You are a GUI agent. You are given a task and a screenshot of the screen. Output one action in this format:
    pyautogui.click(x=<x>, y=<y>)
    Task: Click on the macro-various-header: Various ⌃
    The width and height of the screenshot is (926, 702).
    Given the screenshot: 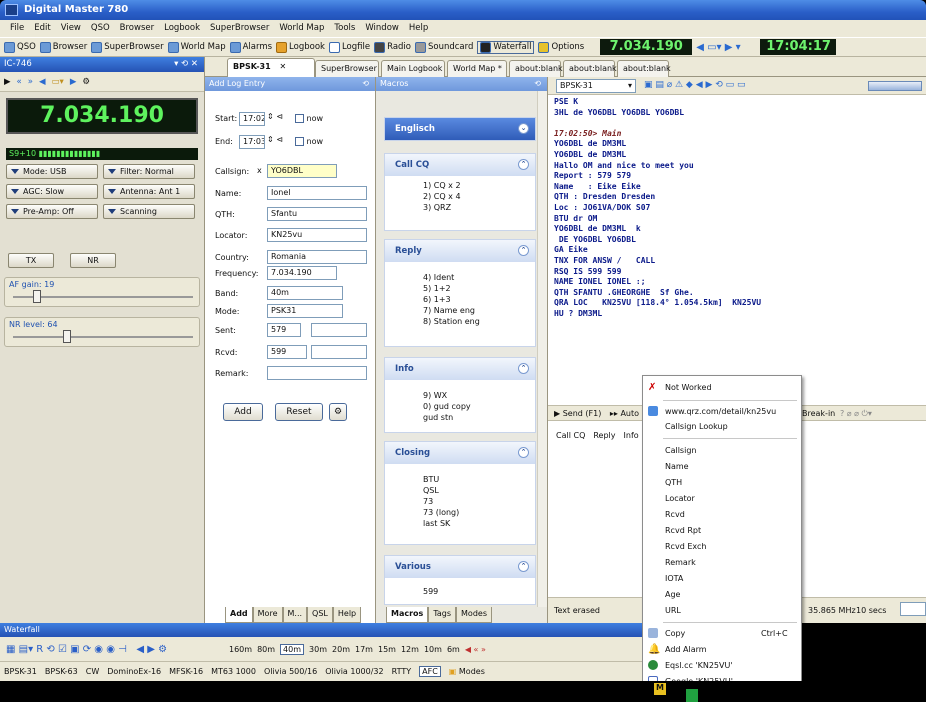 What is the action you would take?
    pyautogui.click(x=460, y=567)
    